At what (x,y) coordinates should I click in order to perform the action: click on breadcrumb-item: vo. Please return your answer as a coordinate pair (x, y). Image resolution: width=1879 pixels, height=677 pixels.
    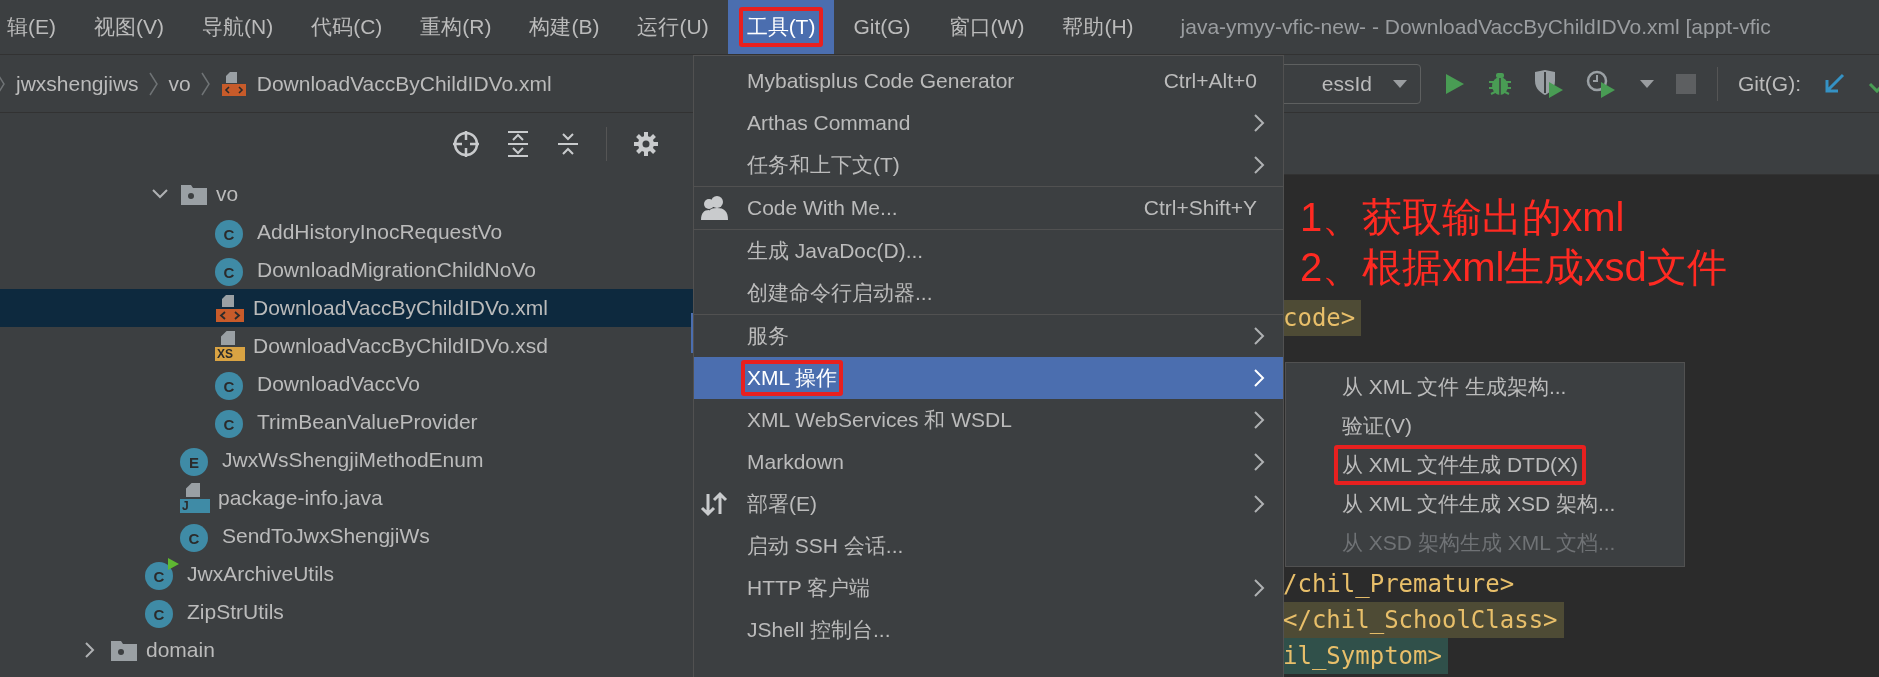
    Looking at the image, I should click on (179, 83).